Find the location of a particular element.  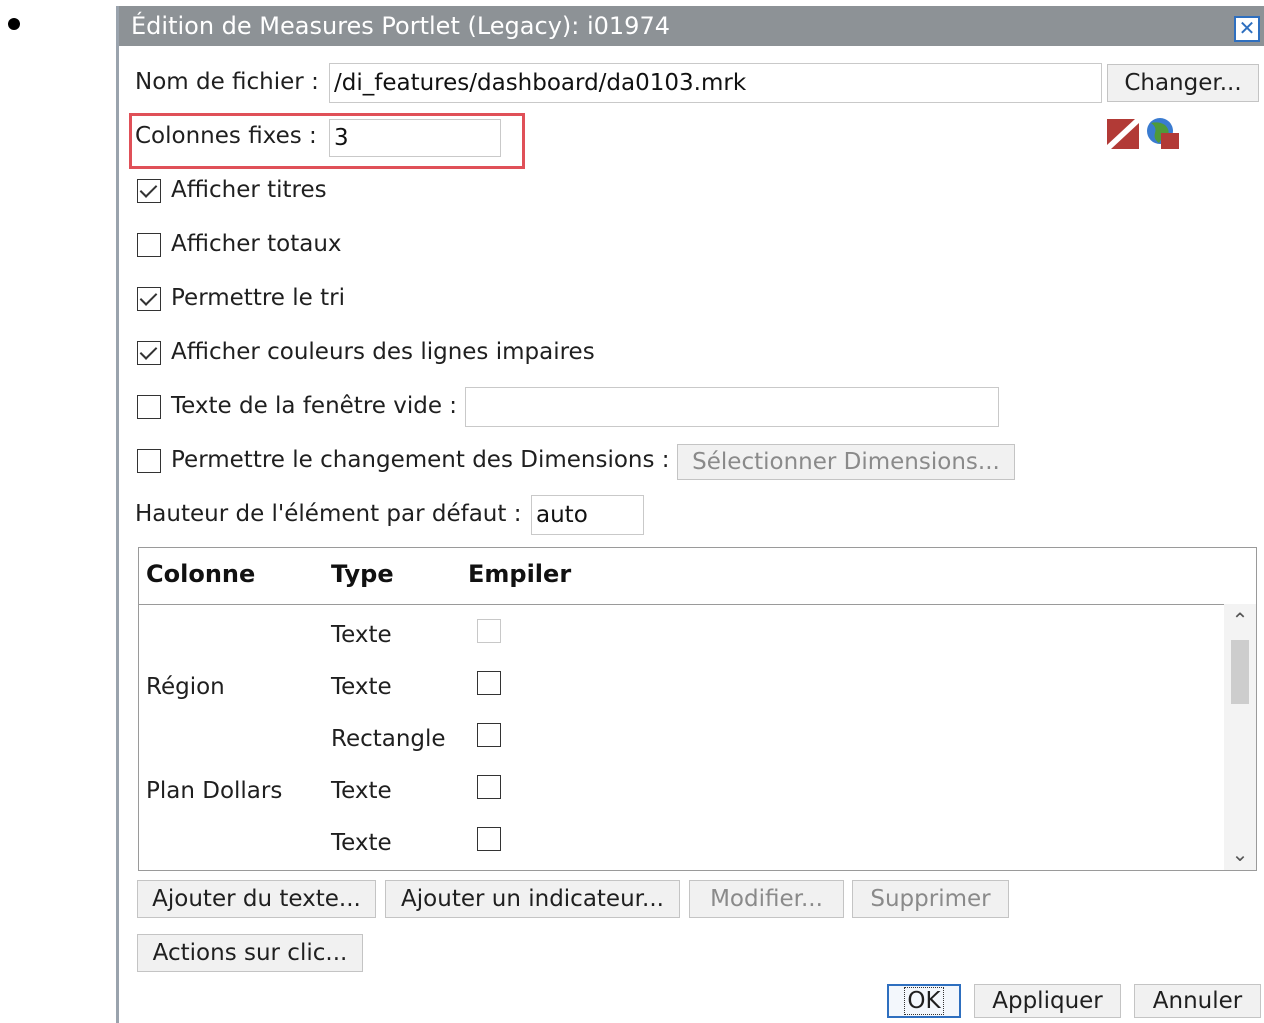

ok-button: OK is located at coordinates (924, 1001).